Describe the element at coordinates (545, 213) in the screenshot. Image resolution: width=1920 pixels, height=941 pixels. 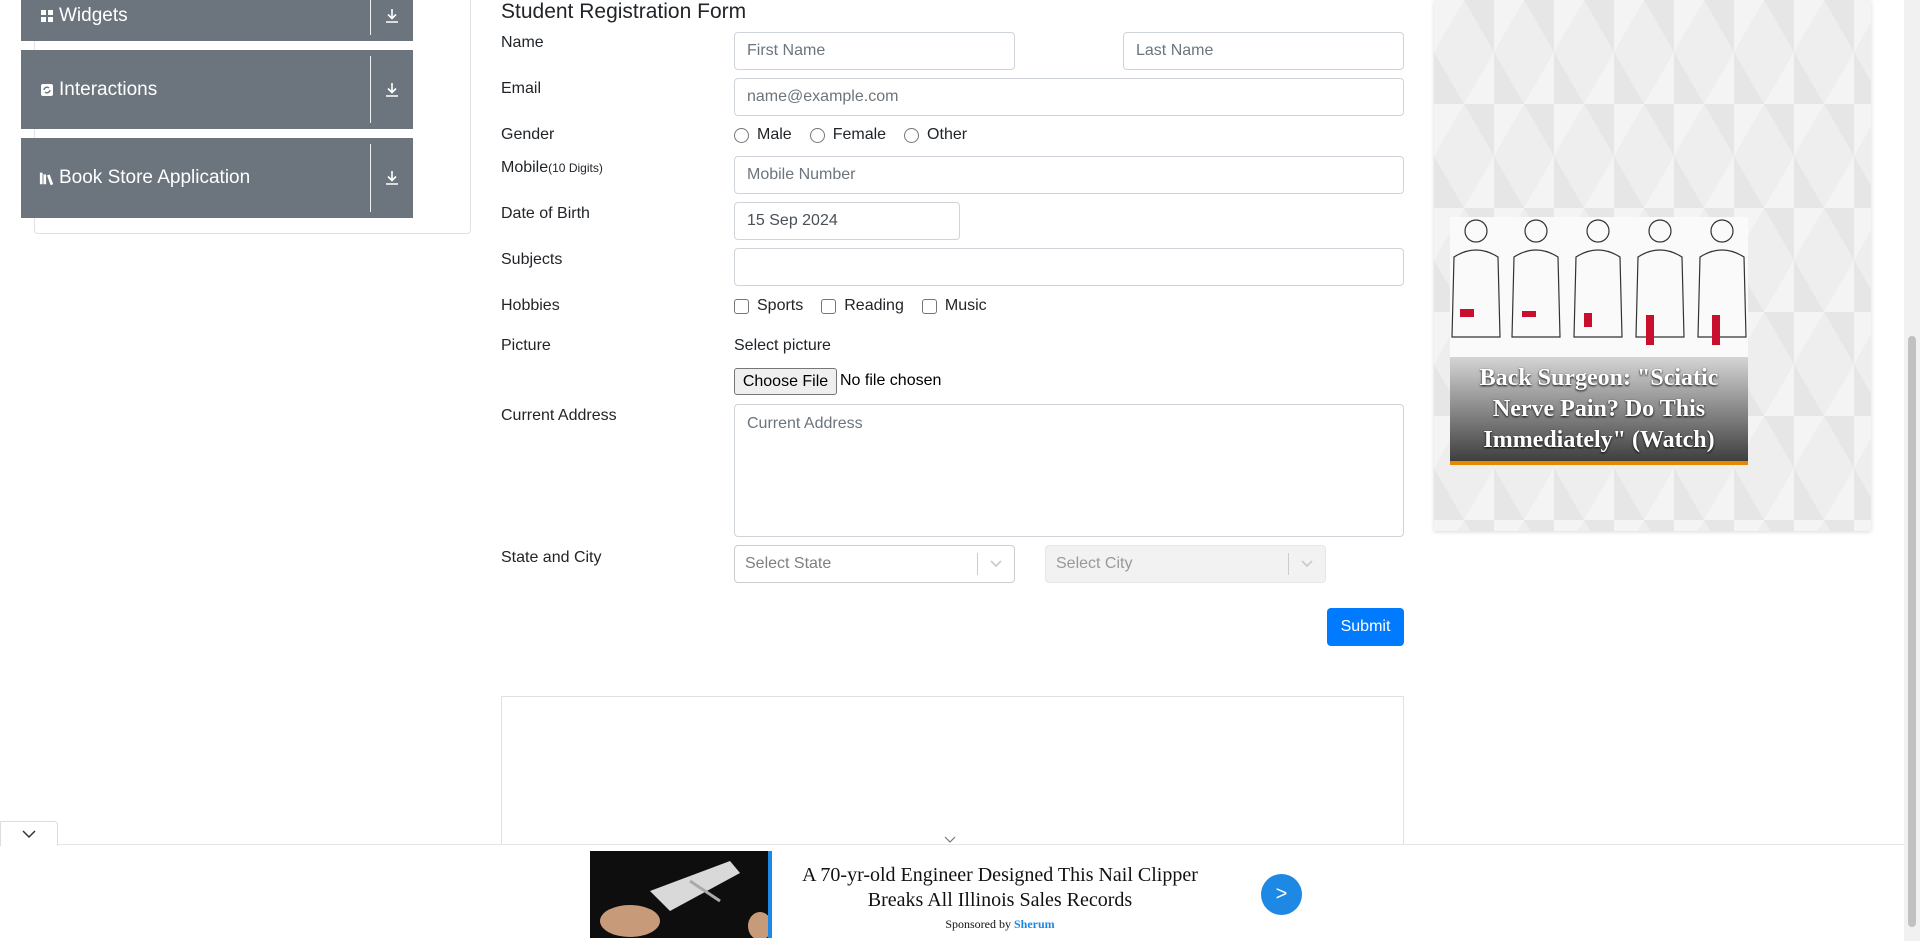
I see `dob-label: Date of Birth` at that location.